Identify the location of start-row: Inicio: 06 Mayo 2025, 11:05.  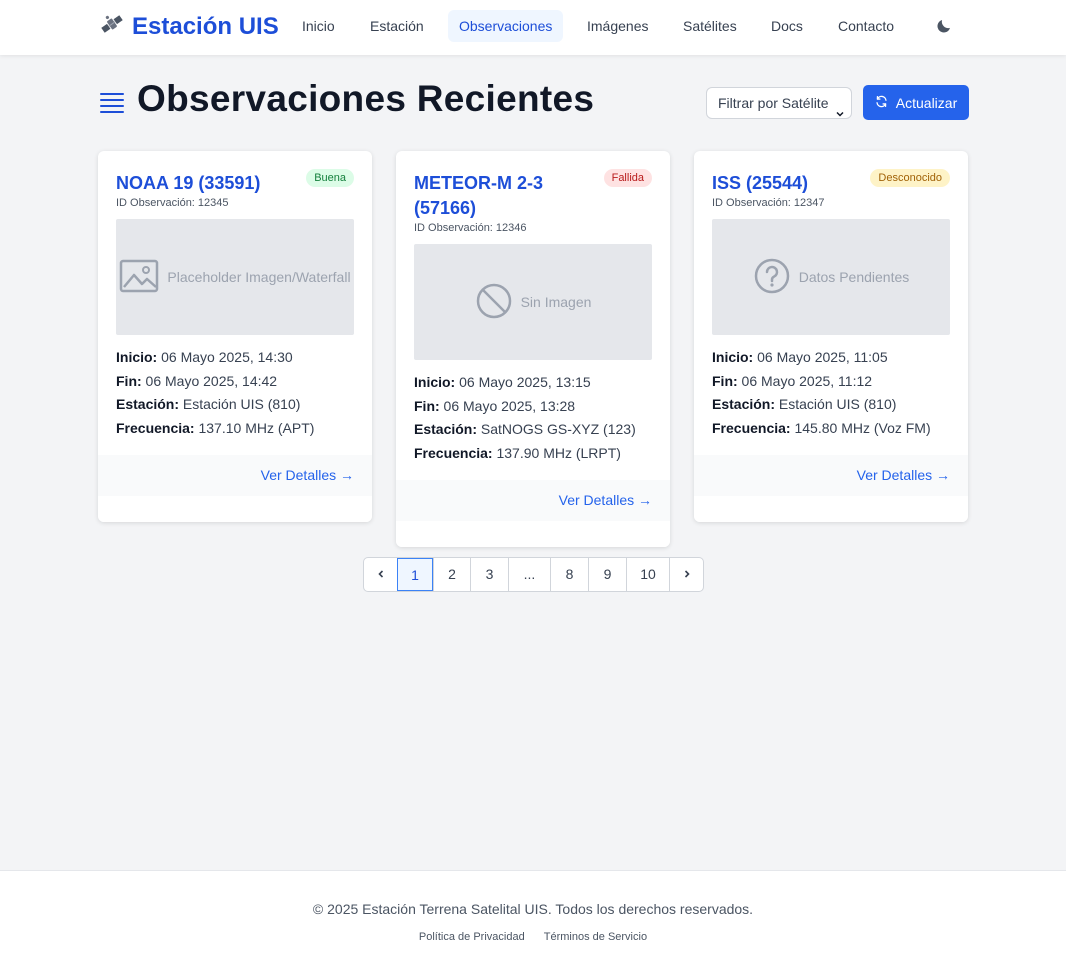
(831, 358).